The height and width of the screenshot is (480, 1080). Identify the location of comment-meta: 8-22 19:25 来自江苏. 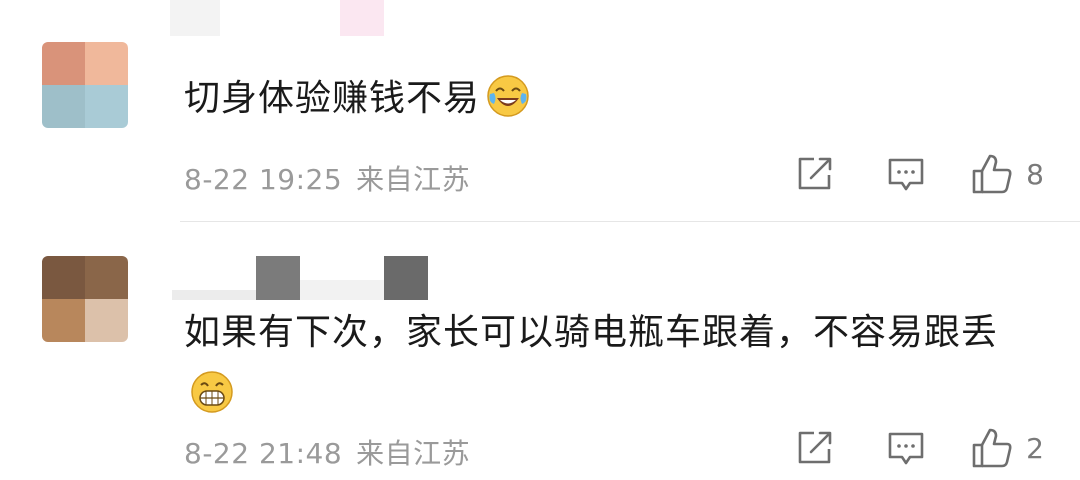
(327, 178).